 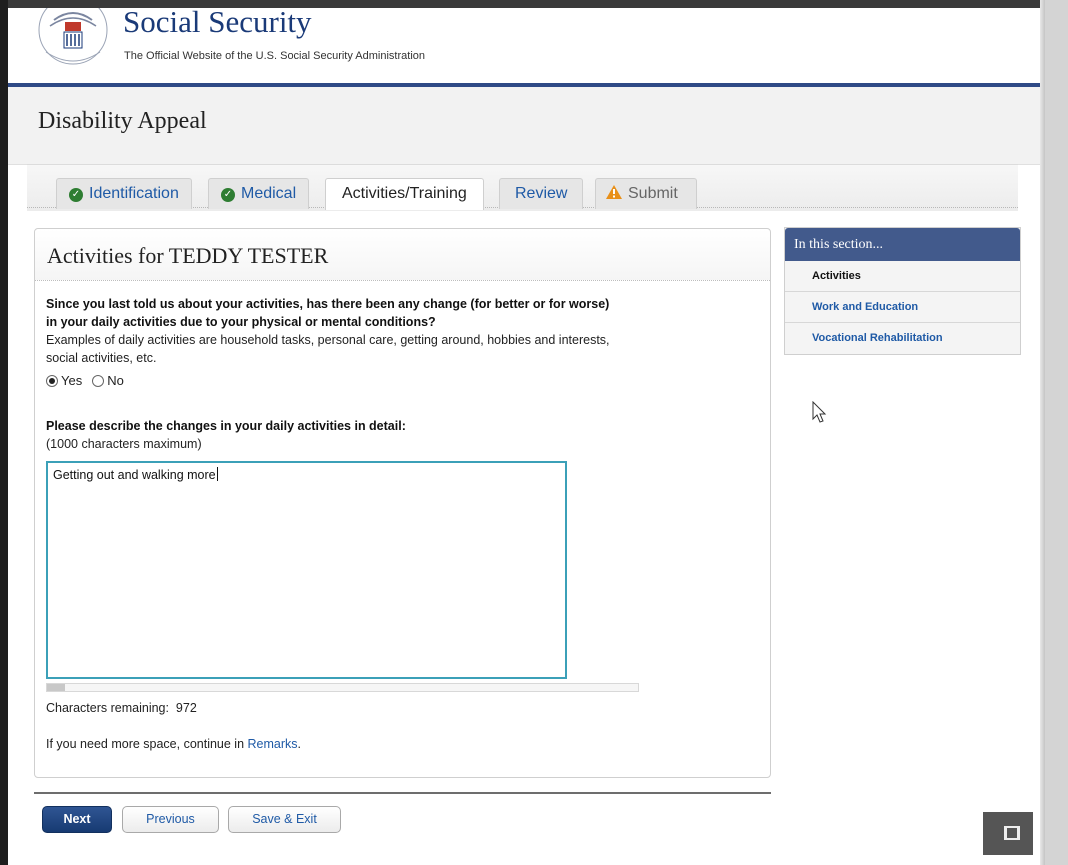 What do you see at coordinates (306, 570) in the screenshot?
I see `daily-activities-textarea: Getting out and walking more` at bounding box center [306, 570].